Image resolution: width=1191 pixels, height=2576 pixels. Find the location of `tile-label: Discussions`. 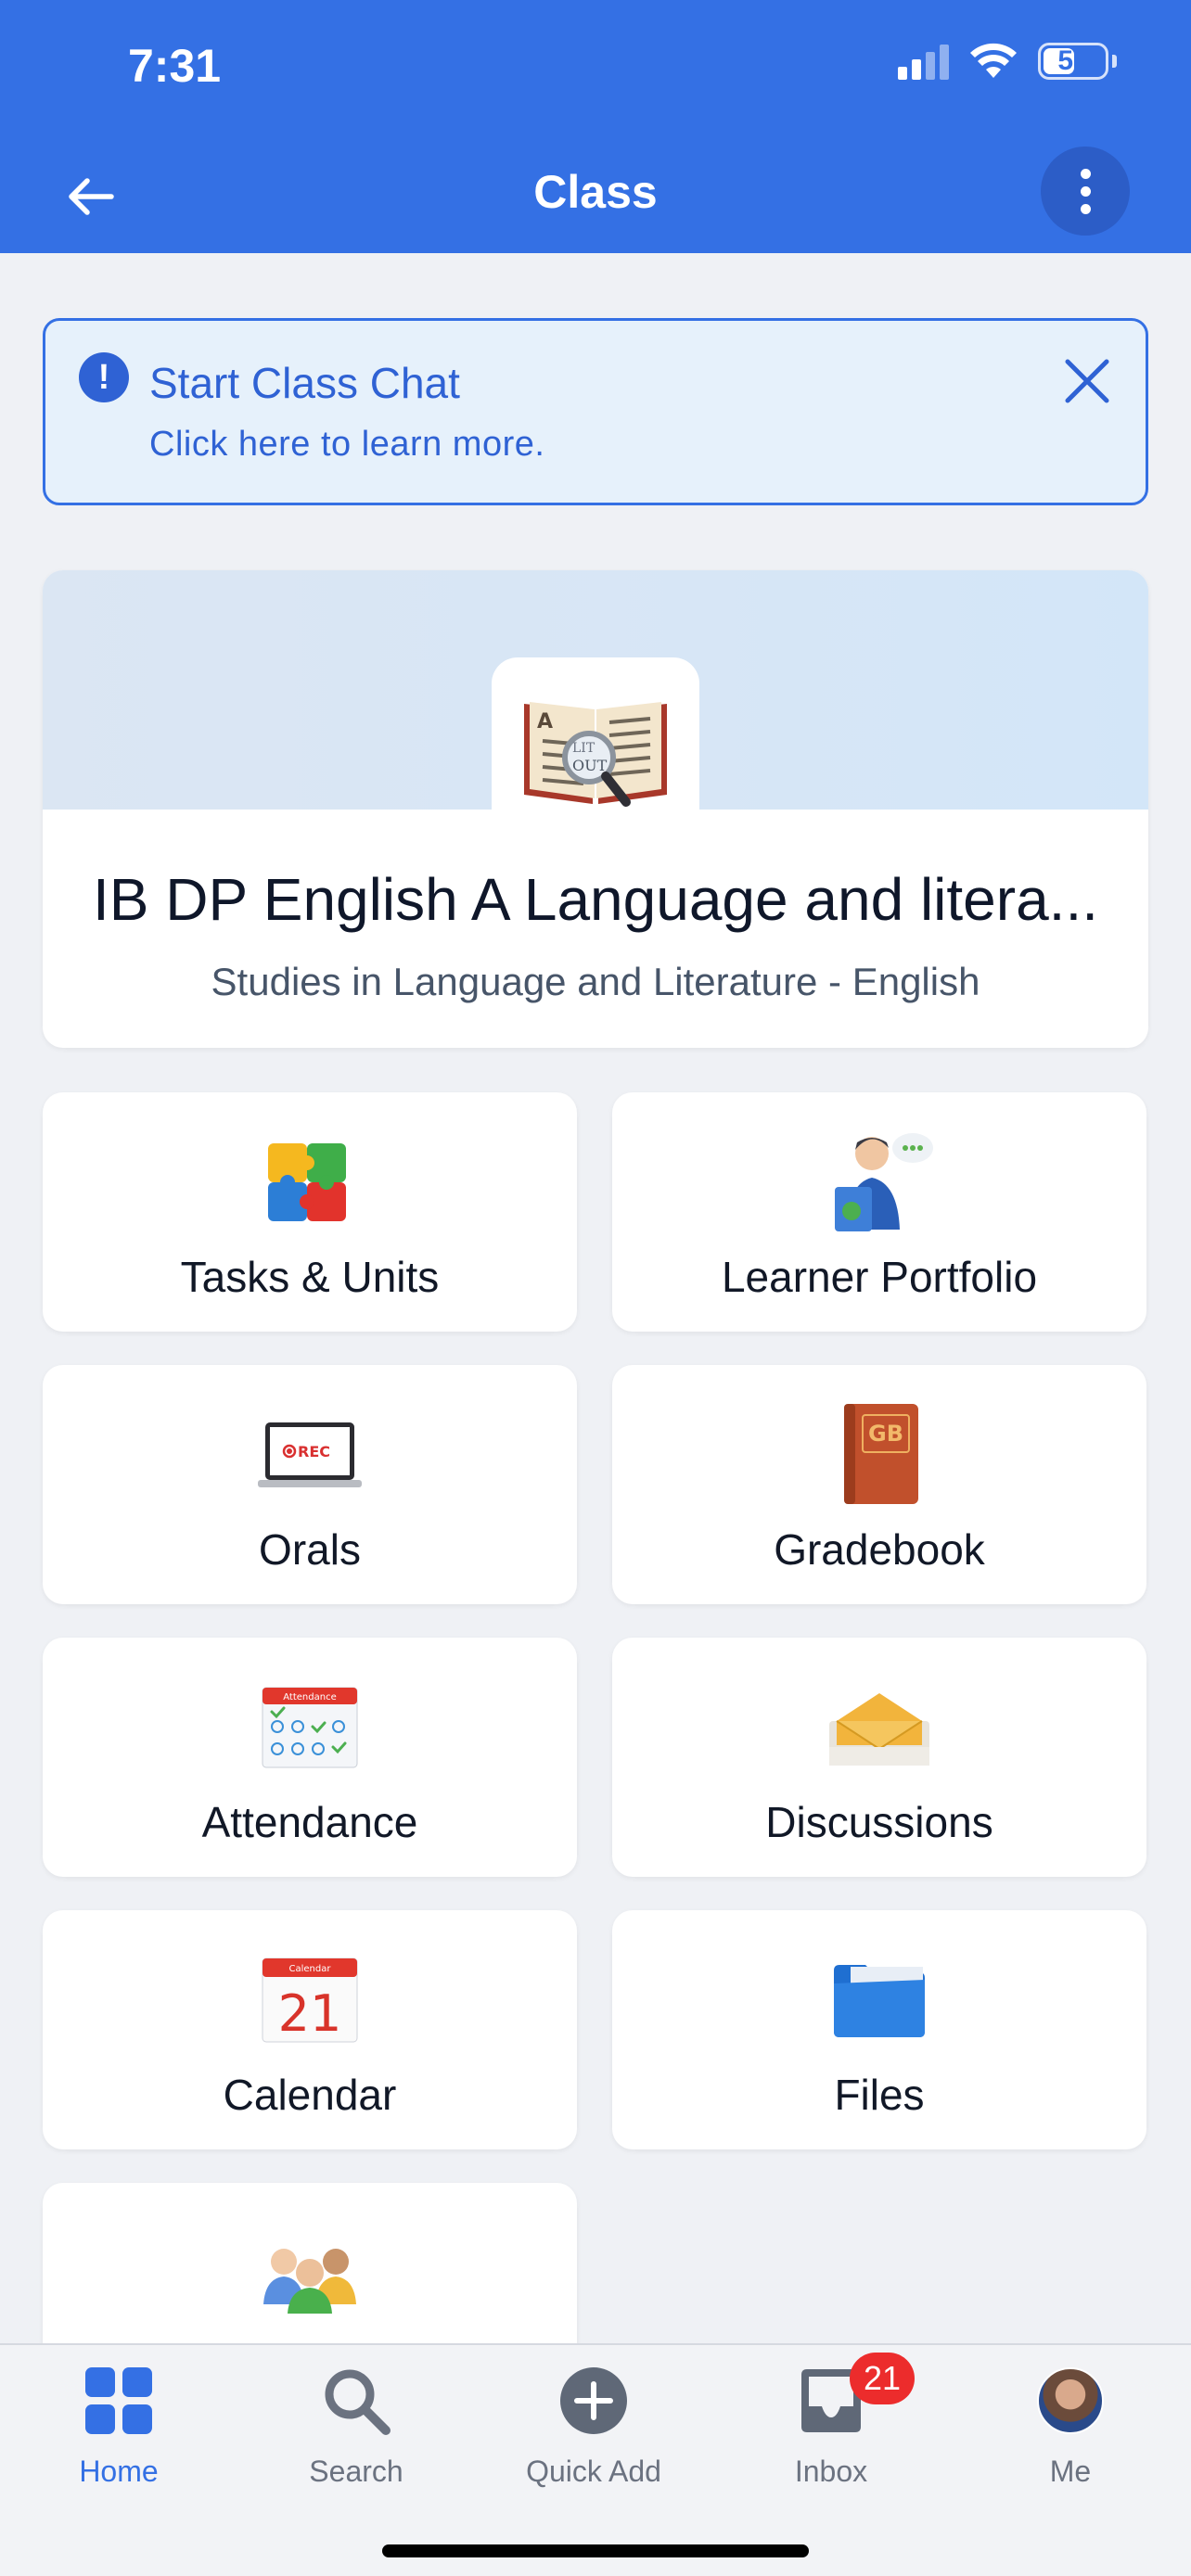

tile-label: Discussions is located at coordinates (879, 1822).